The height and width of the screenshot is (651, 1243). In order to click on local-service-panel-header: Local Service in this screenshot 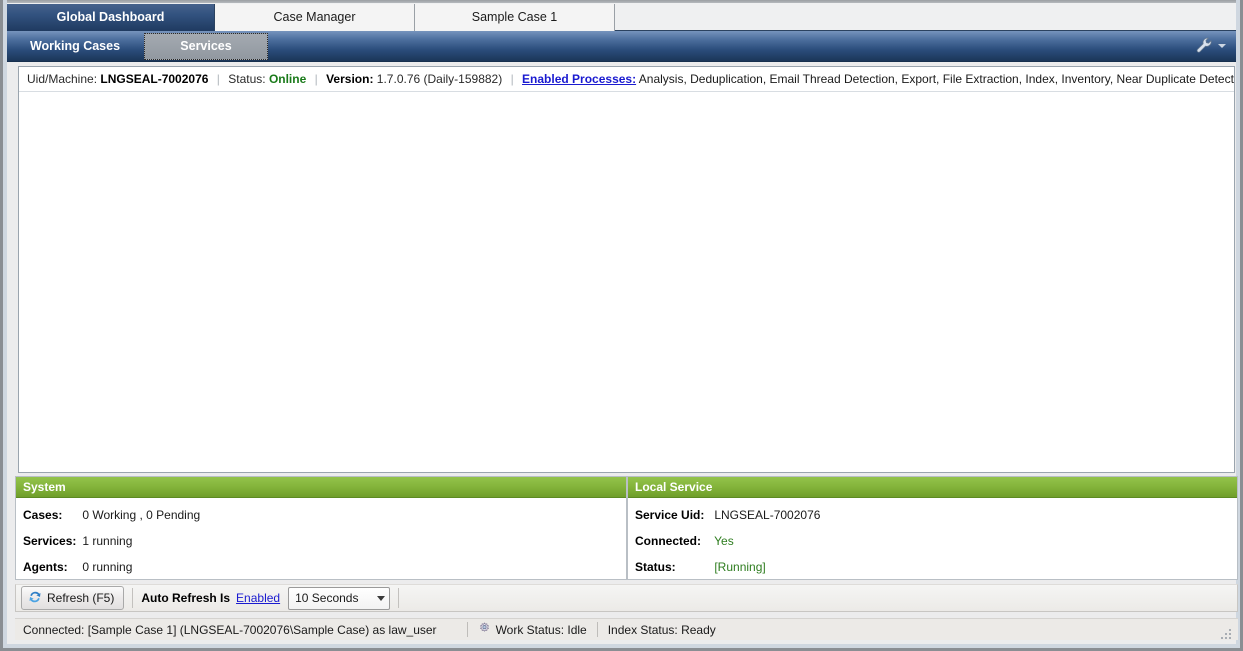, I will do `click(932, 487)`.